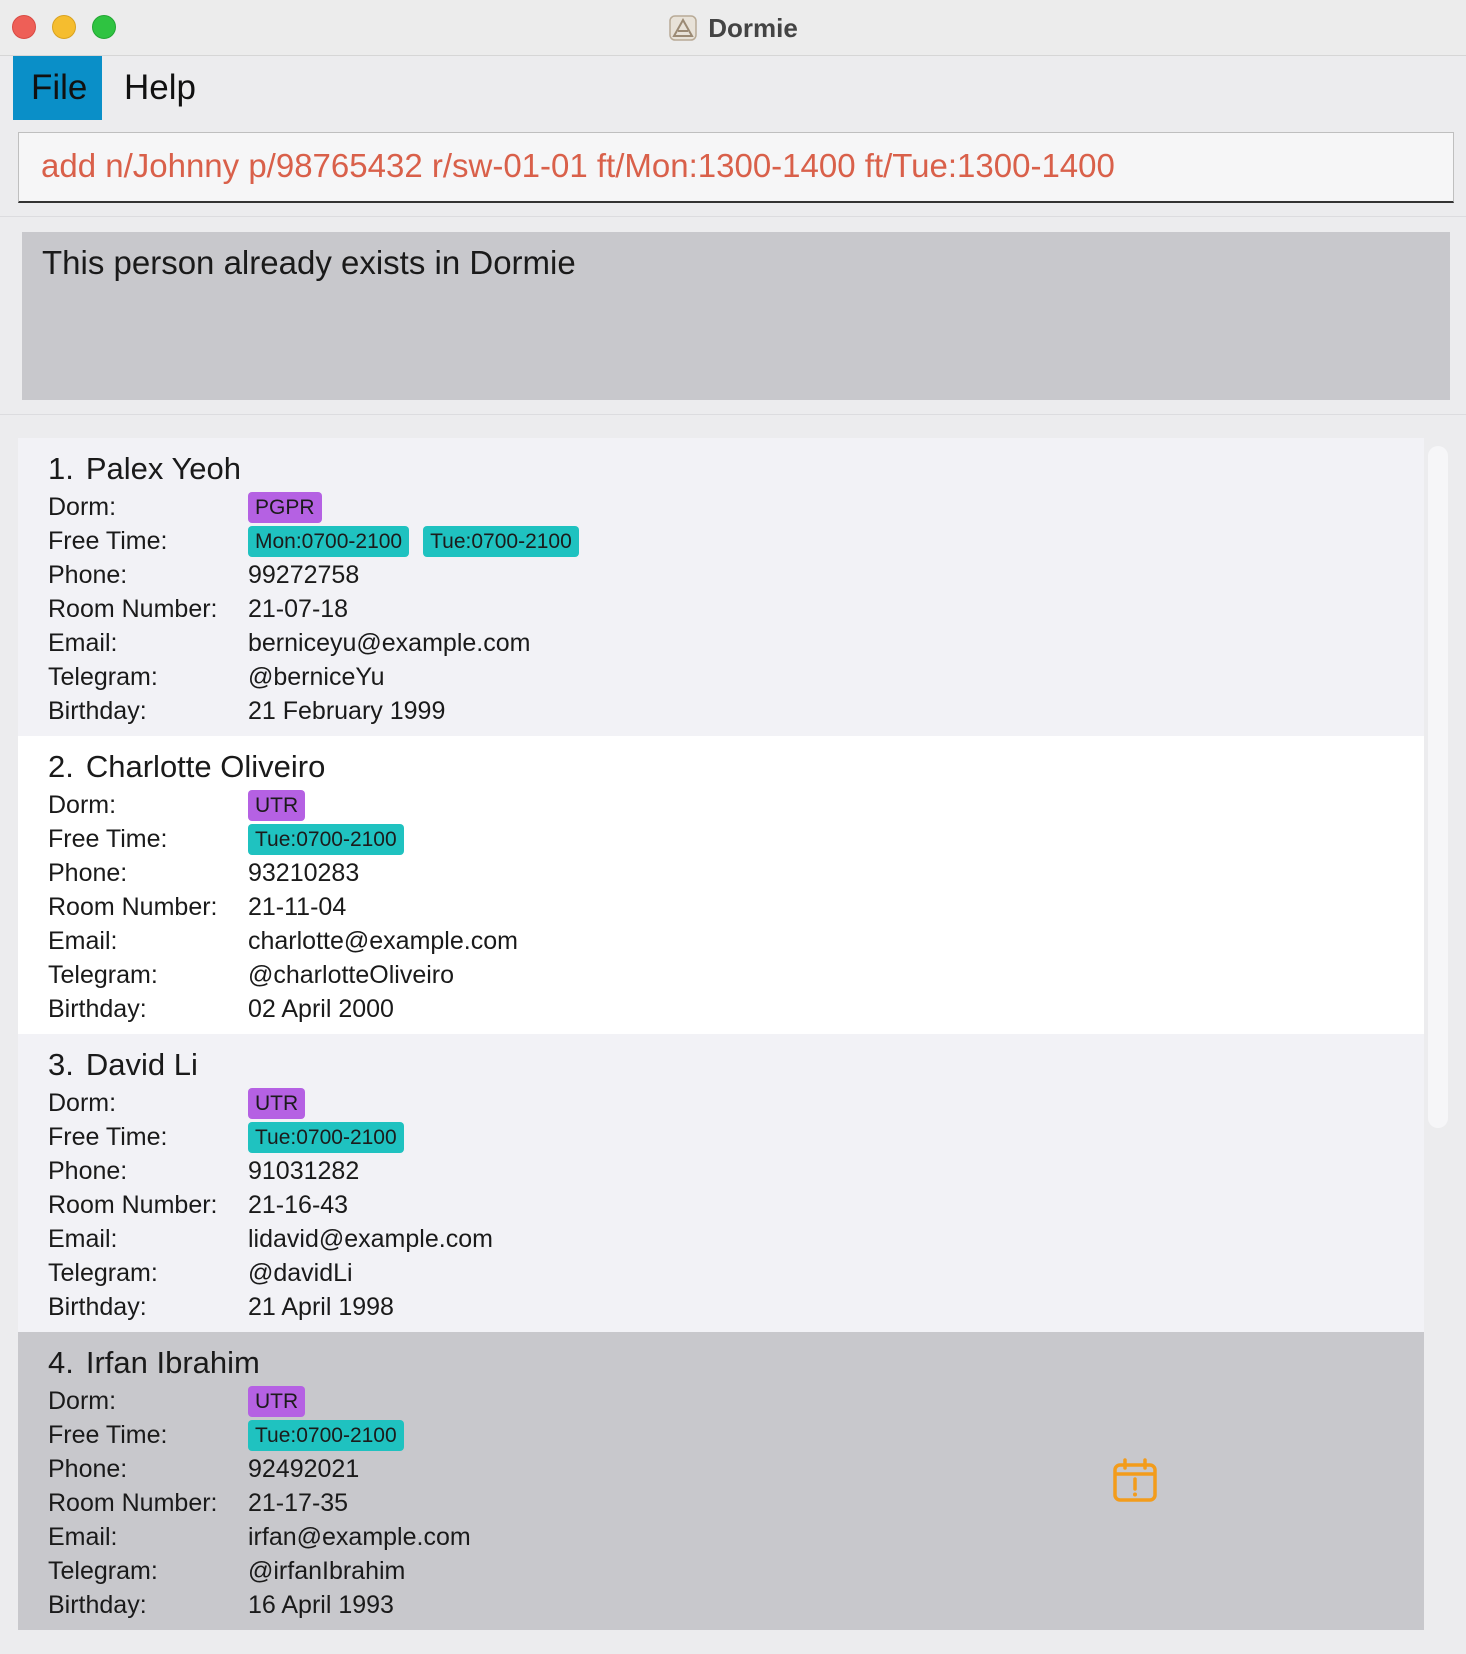 The image size is (1466, 1654). Describe the element at coordinates (721, 677) in the screenshot. I see `telegram-row: Telegram: @berniceYu` at that location.